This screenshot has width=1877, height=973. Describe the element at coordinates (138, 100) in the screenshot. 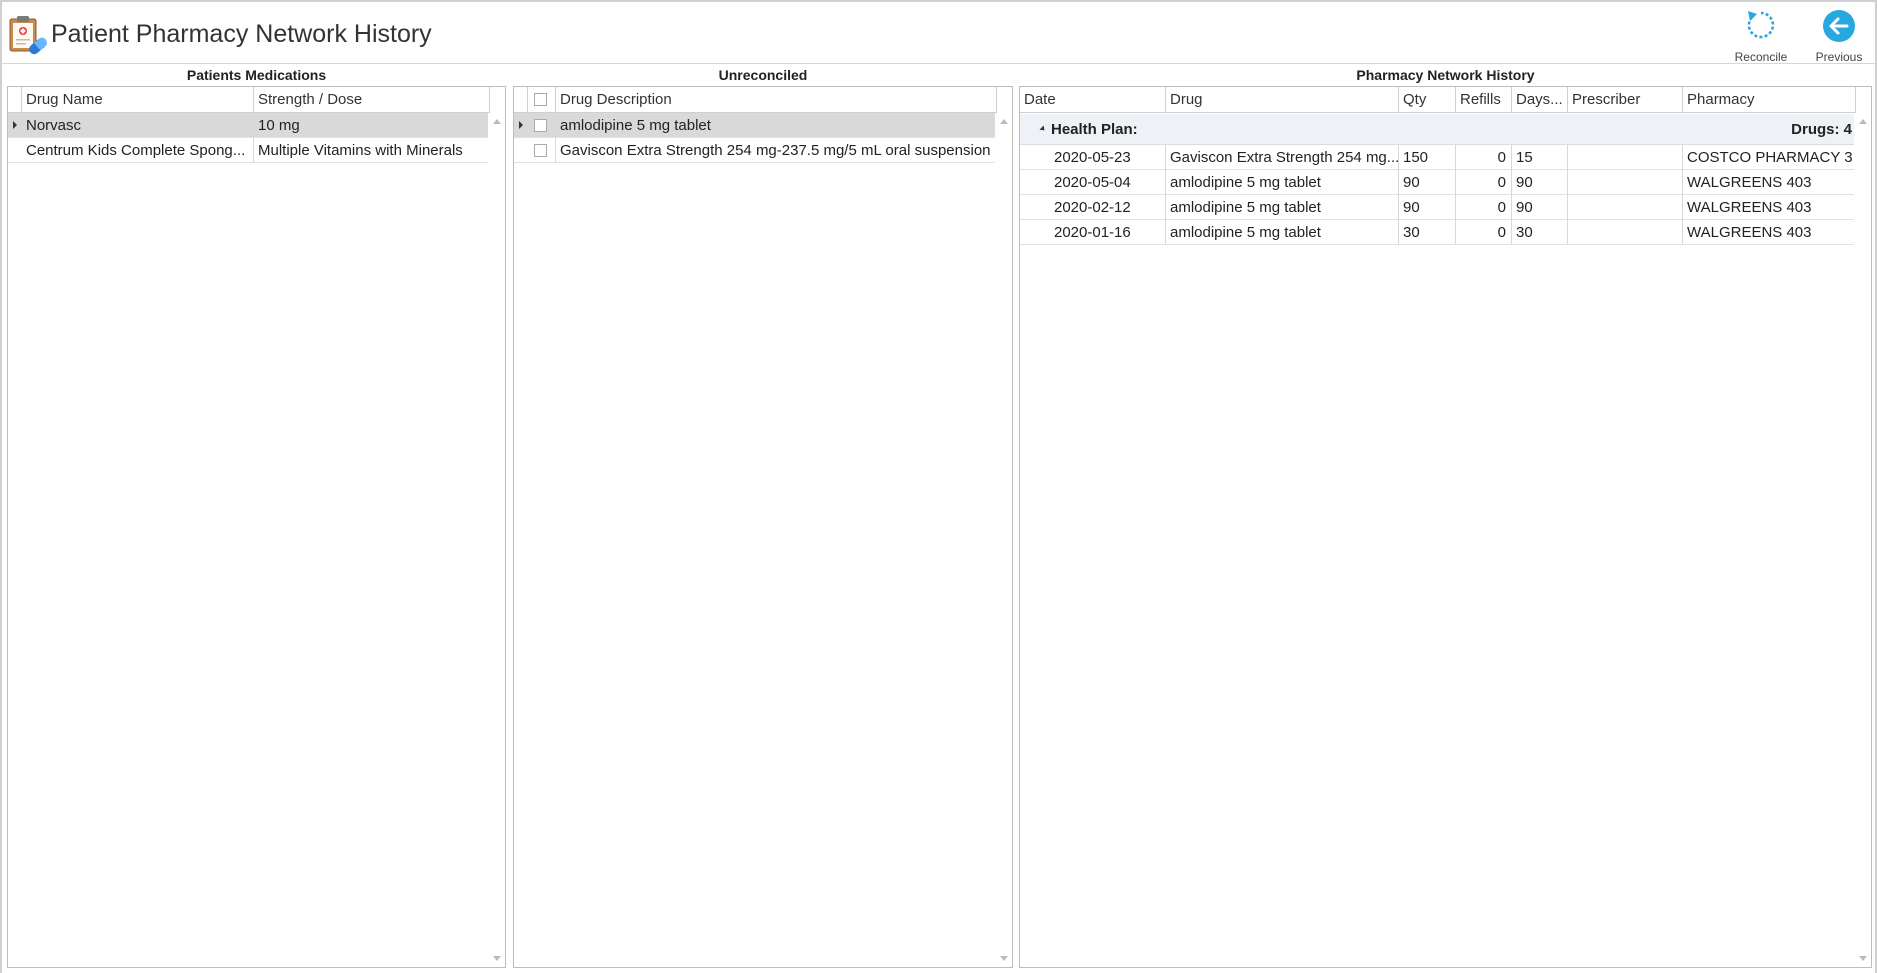

I see `col-drug-name: Drug Name` at that location.